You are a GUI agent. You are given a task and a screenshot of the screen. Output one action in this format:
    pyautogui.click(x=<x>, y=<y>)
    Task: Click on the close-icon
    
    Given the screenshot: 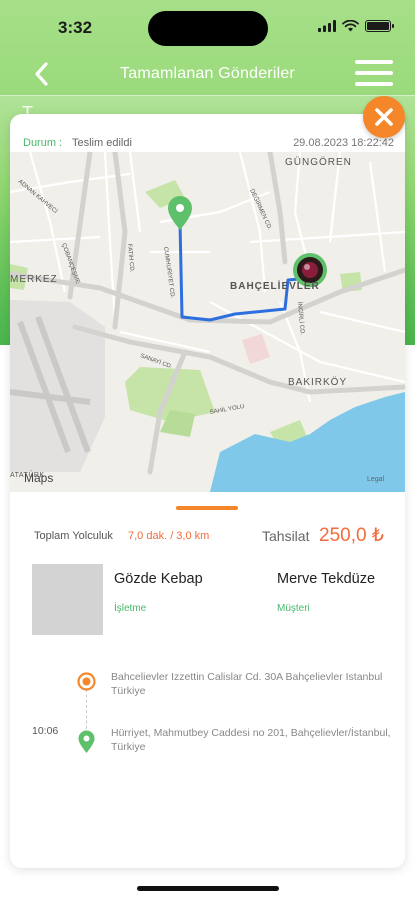 What is the action you would take?
    pyautogui.click(x=384, y=117)
    